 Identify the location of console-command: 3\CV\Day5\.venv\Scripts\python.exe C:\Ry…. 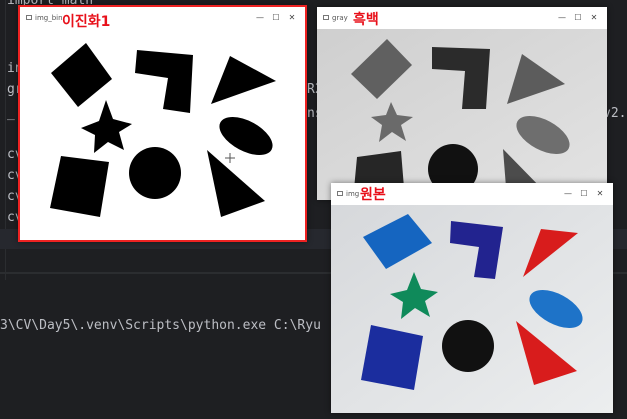
(160, 325).